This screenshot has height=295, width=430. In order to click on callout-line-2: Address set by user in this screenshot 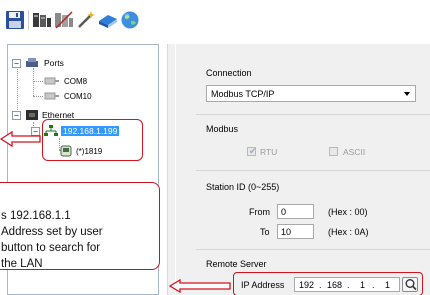, I will do `click(52, 232)`.